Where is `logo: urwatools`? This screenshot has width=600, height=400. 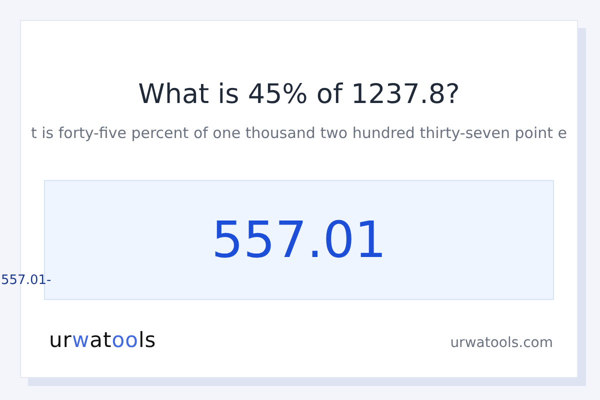
logo: urwatools is located at coordinates (102, 340).